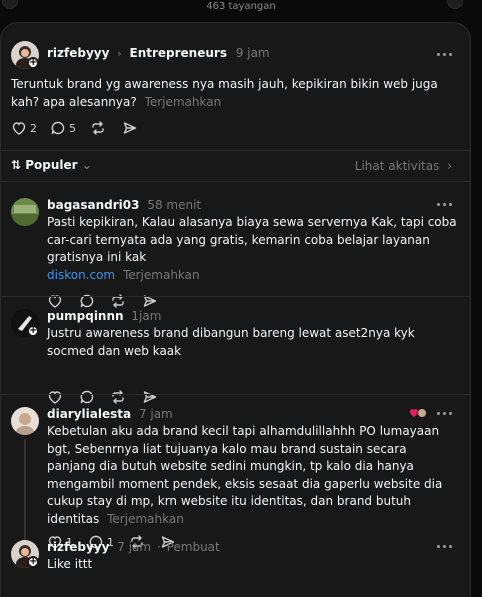 Image resolution: width=482 pixels, height=597 pixels. I want to click on post-username: rizfebyyy, so click(78, 53).